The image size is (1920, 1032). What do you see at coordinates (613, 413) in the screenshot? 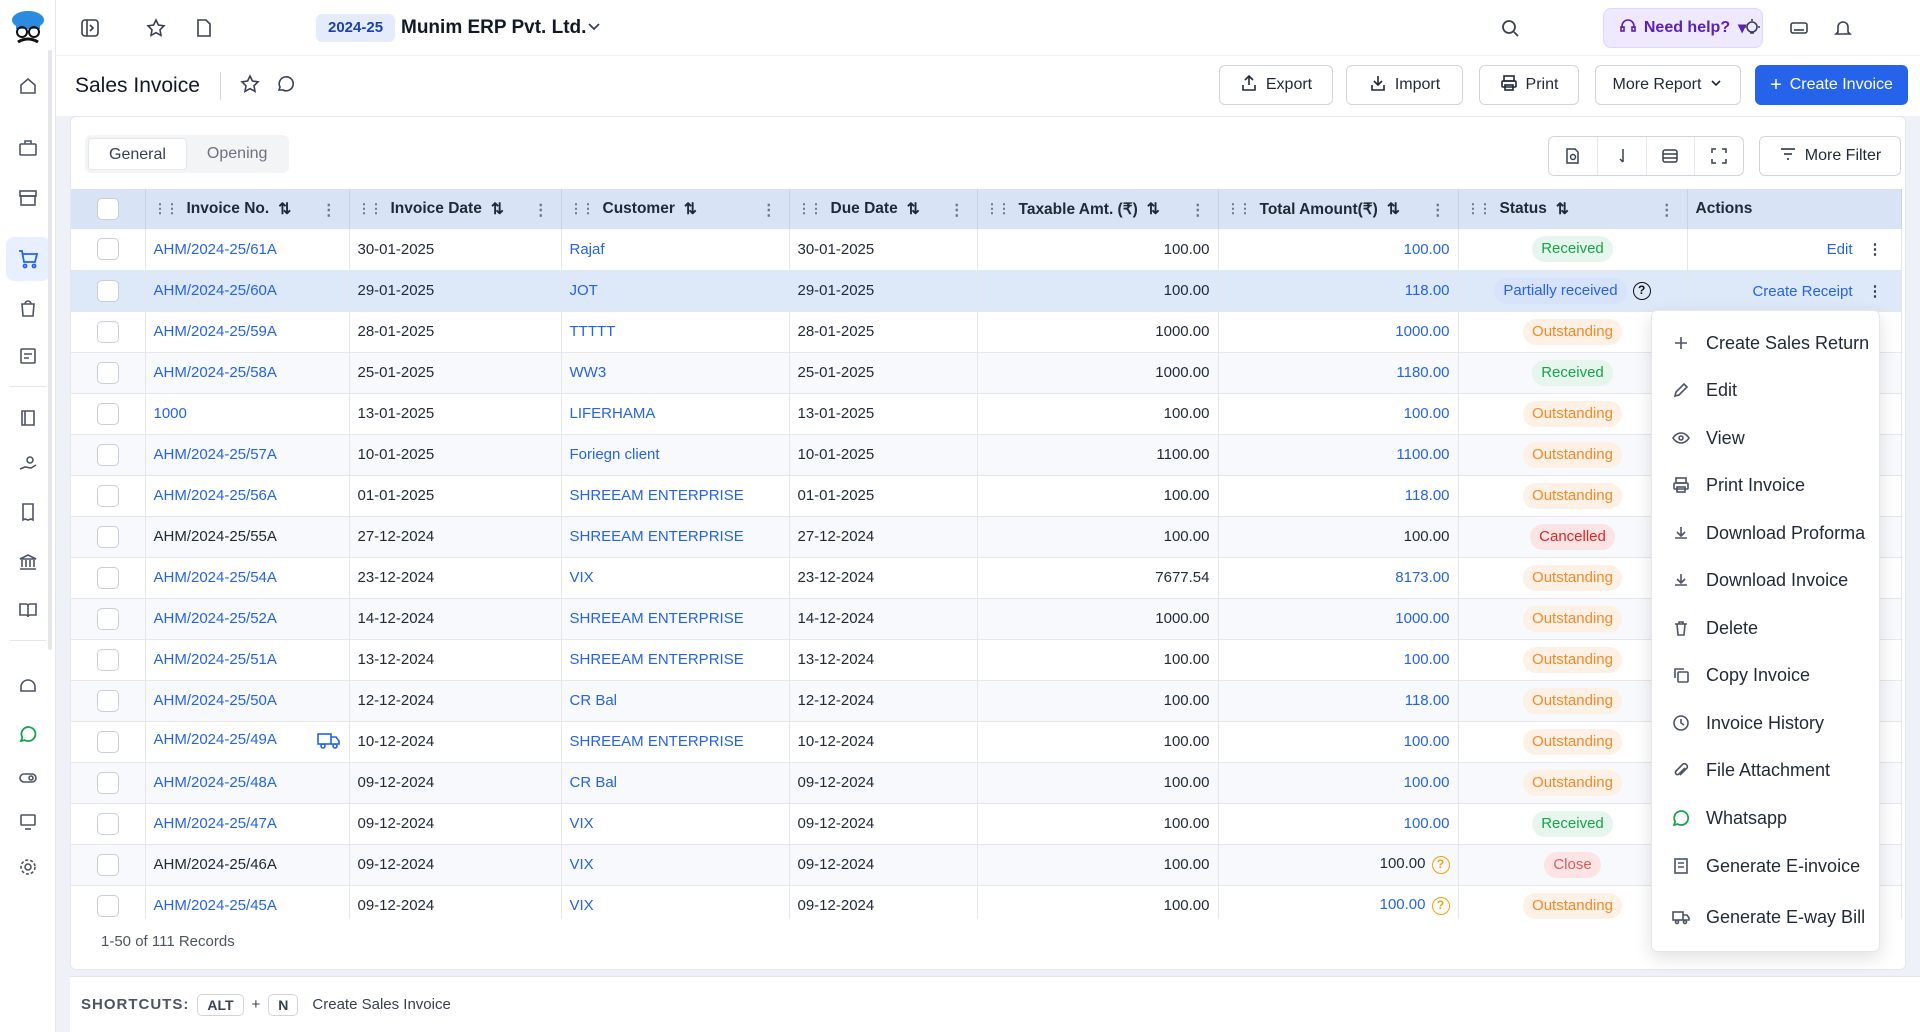
I see `customer-link: LIFERHAMA` at bounding box center [613, 413].